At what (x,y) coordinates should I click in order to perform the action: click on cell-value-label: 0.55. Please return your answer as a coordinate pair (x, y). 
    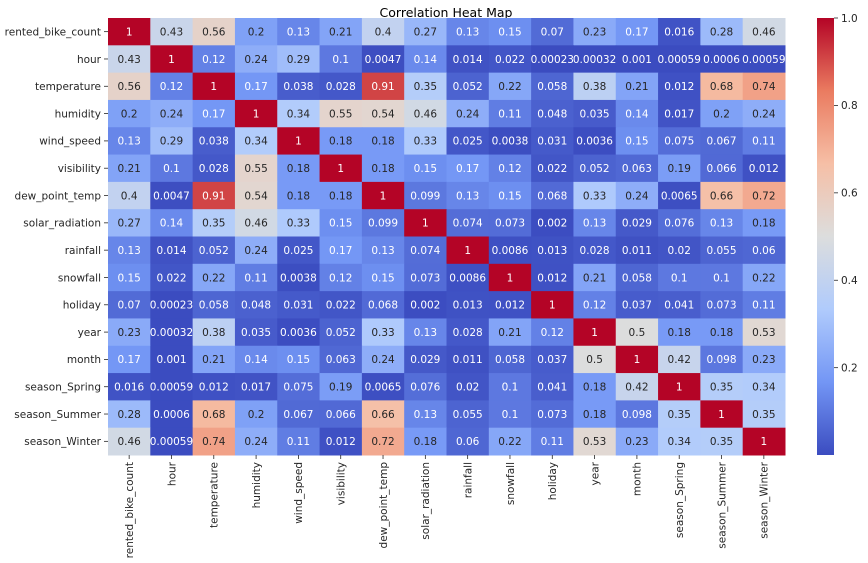
    Looking at the image, I should click on (255, 169).